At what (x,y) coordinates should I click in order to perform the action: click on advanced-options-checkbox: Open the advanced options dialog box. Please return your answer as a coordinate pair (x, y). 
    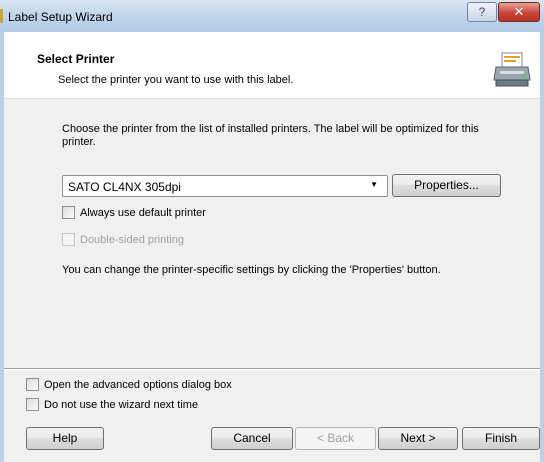
    Looking at the image, I should click on (129, 384).